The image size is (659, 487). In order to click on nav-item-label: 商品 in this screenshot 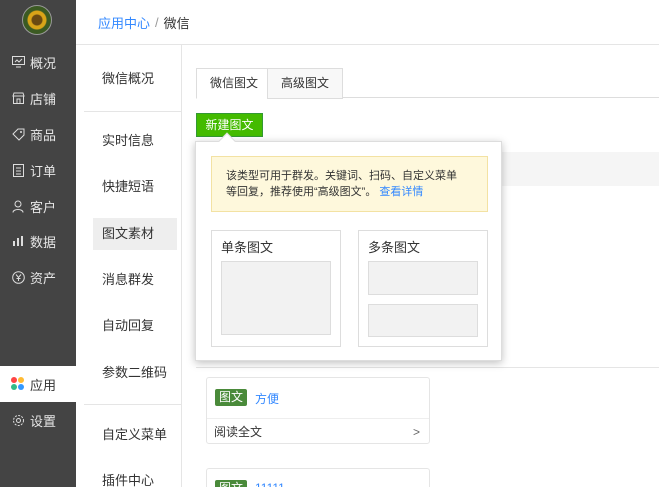, I will do `click(43, 135)`.